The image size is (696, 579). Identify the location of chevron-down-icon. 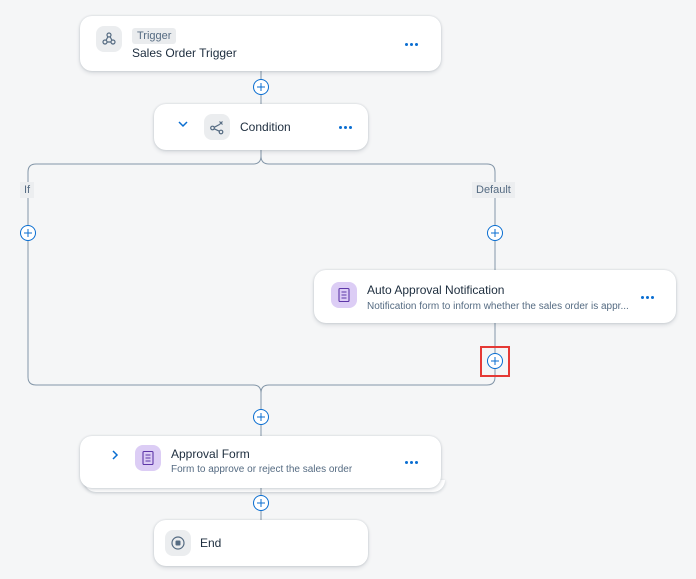
(183, 124).